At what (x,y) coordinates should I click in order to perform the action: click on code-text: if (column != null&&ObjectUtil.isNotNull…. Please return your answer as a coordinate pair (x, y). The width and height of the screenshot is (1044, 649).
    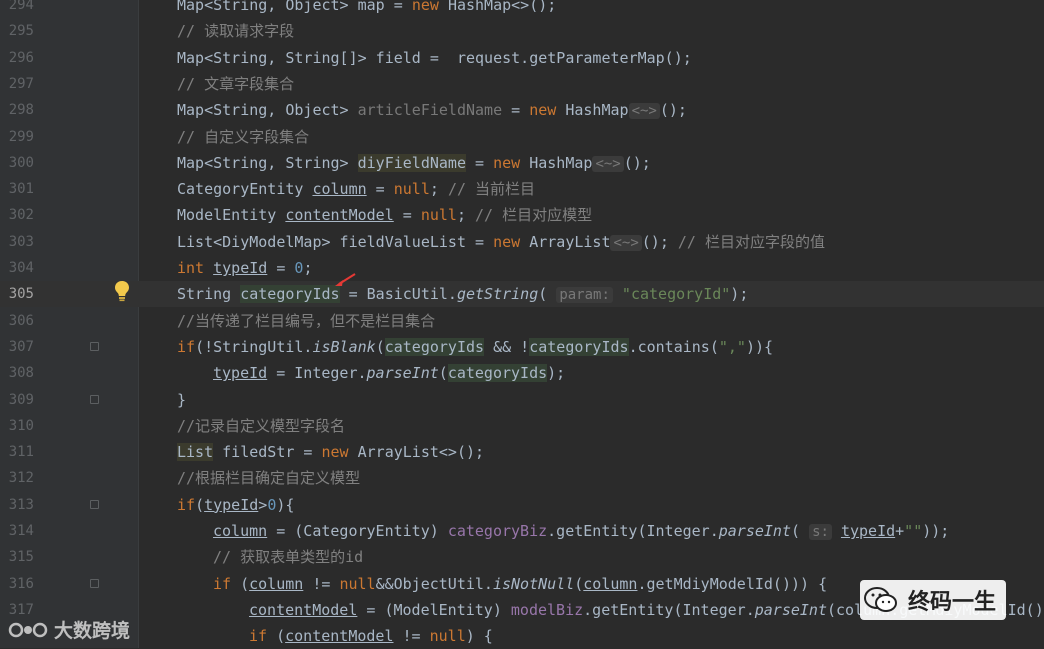
    Looking at the image, I should click on (520, 584).